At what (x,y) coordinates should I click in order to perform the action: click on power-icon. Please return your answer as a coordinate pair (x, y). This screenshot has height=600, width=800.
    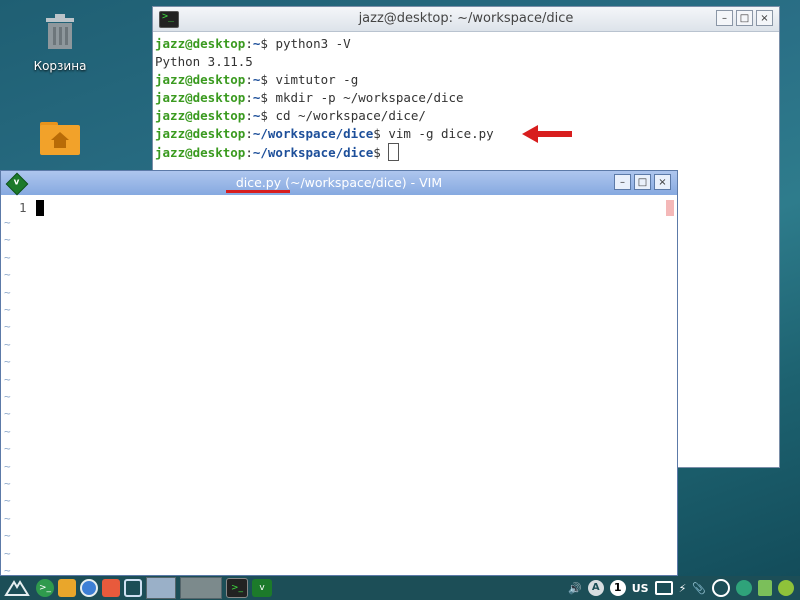
    Looking at the image, I should click on (786, 588).